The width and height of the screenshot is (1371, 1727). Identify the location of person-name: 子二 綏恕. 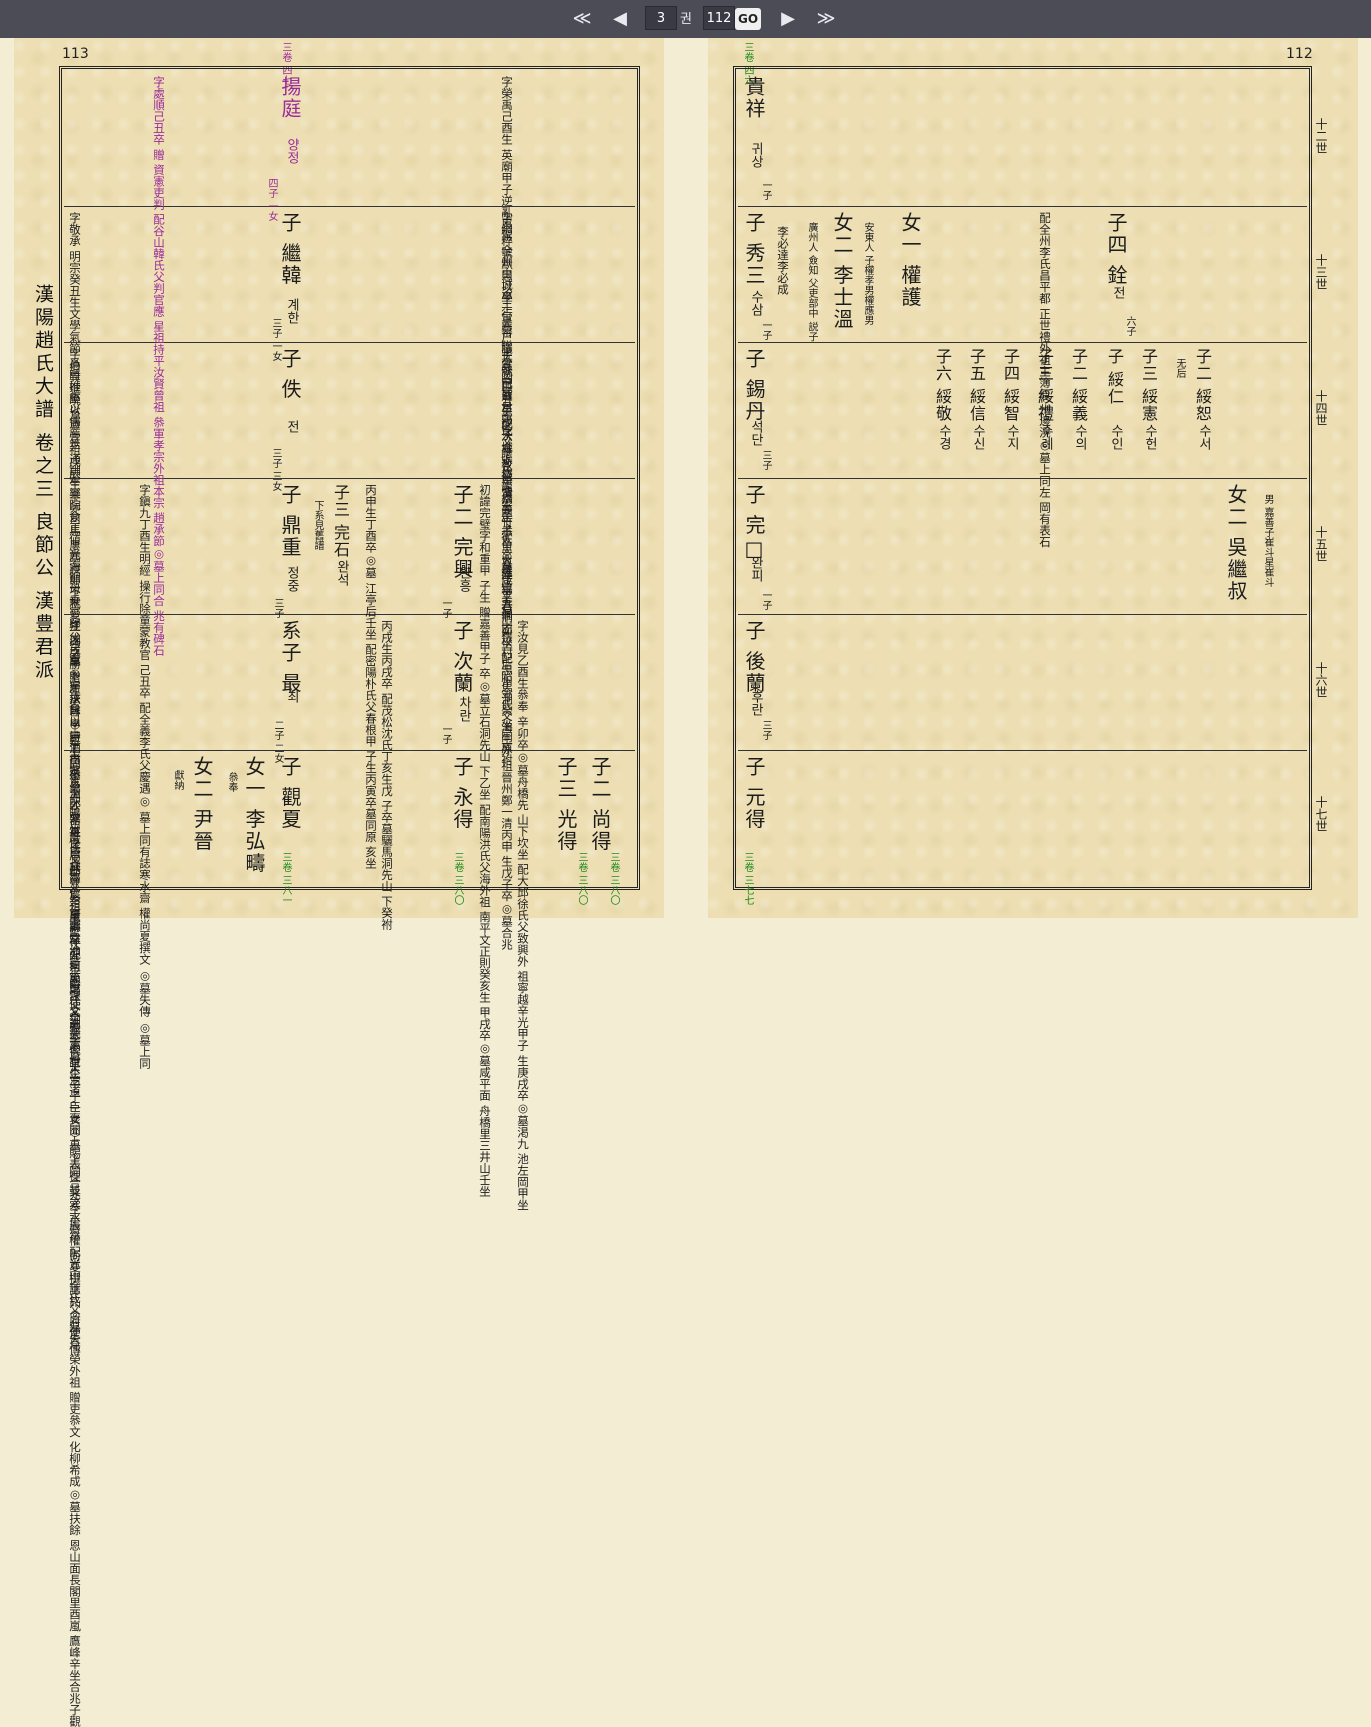
(1202, 385).